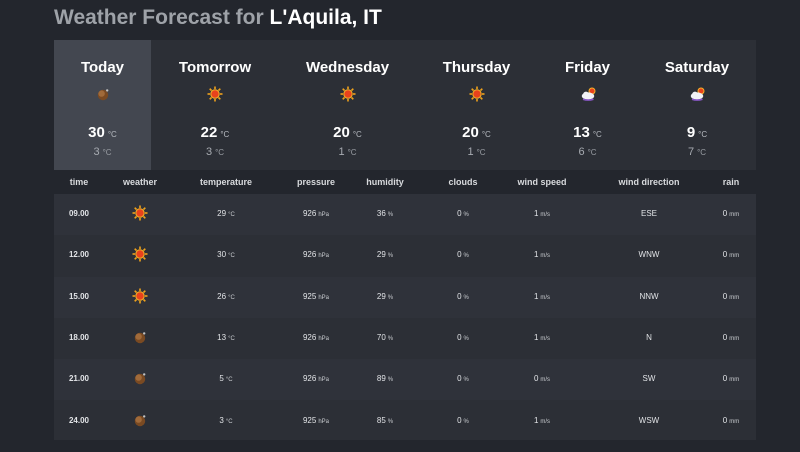 This screenshot has height=452, width=800. Describe the element at coordinates (731, 182) in the screenshot. I see `column-header-rain: rain` at that location.